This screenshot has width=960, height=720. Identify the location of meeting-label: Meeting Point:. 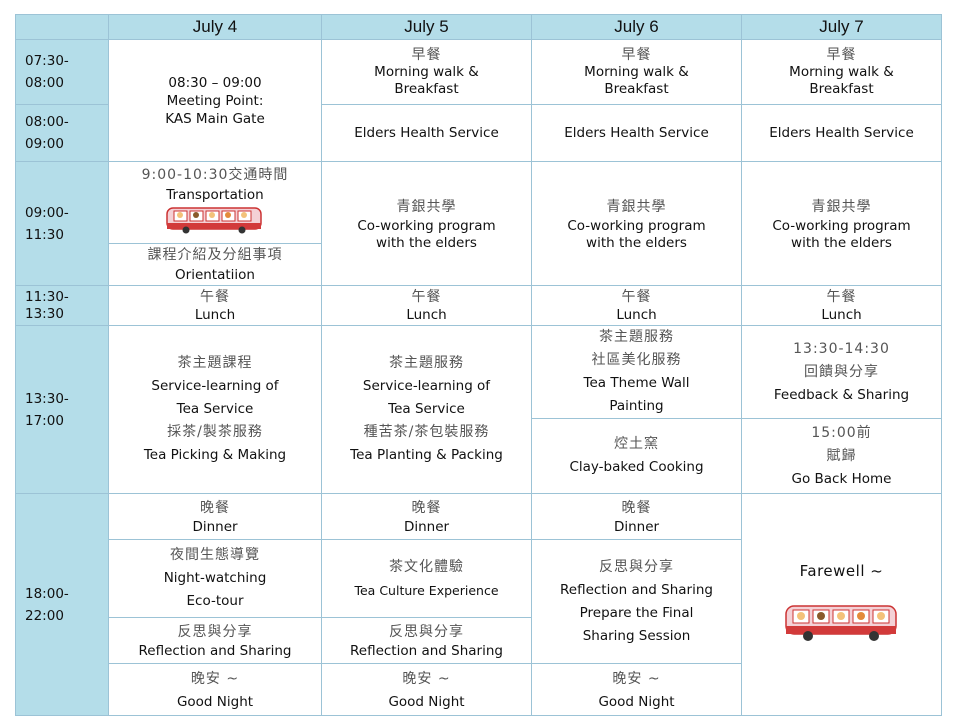
(215, 100).